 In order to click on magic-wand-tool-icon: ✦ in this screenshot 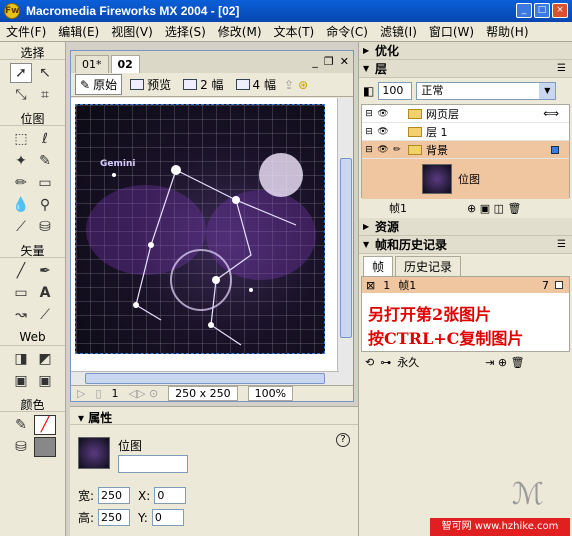, I will do `click(21, 161)`.